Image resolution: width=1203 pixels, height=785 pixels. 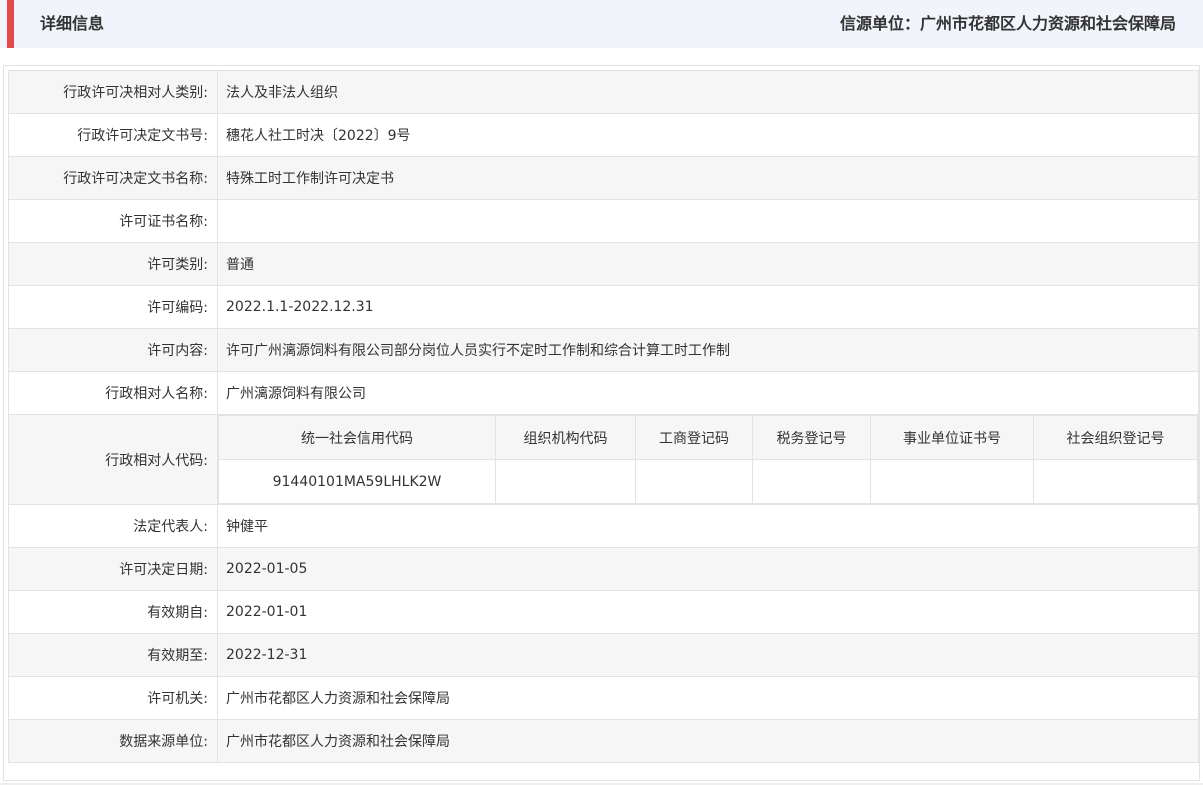 I want to click on code-header: 社会组织登记号, so click(x=1115, y=437).